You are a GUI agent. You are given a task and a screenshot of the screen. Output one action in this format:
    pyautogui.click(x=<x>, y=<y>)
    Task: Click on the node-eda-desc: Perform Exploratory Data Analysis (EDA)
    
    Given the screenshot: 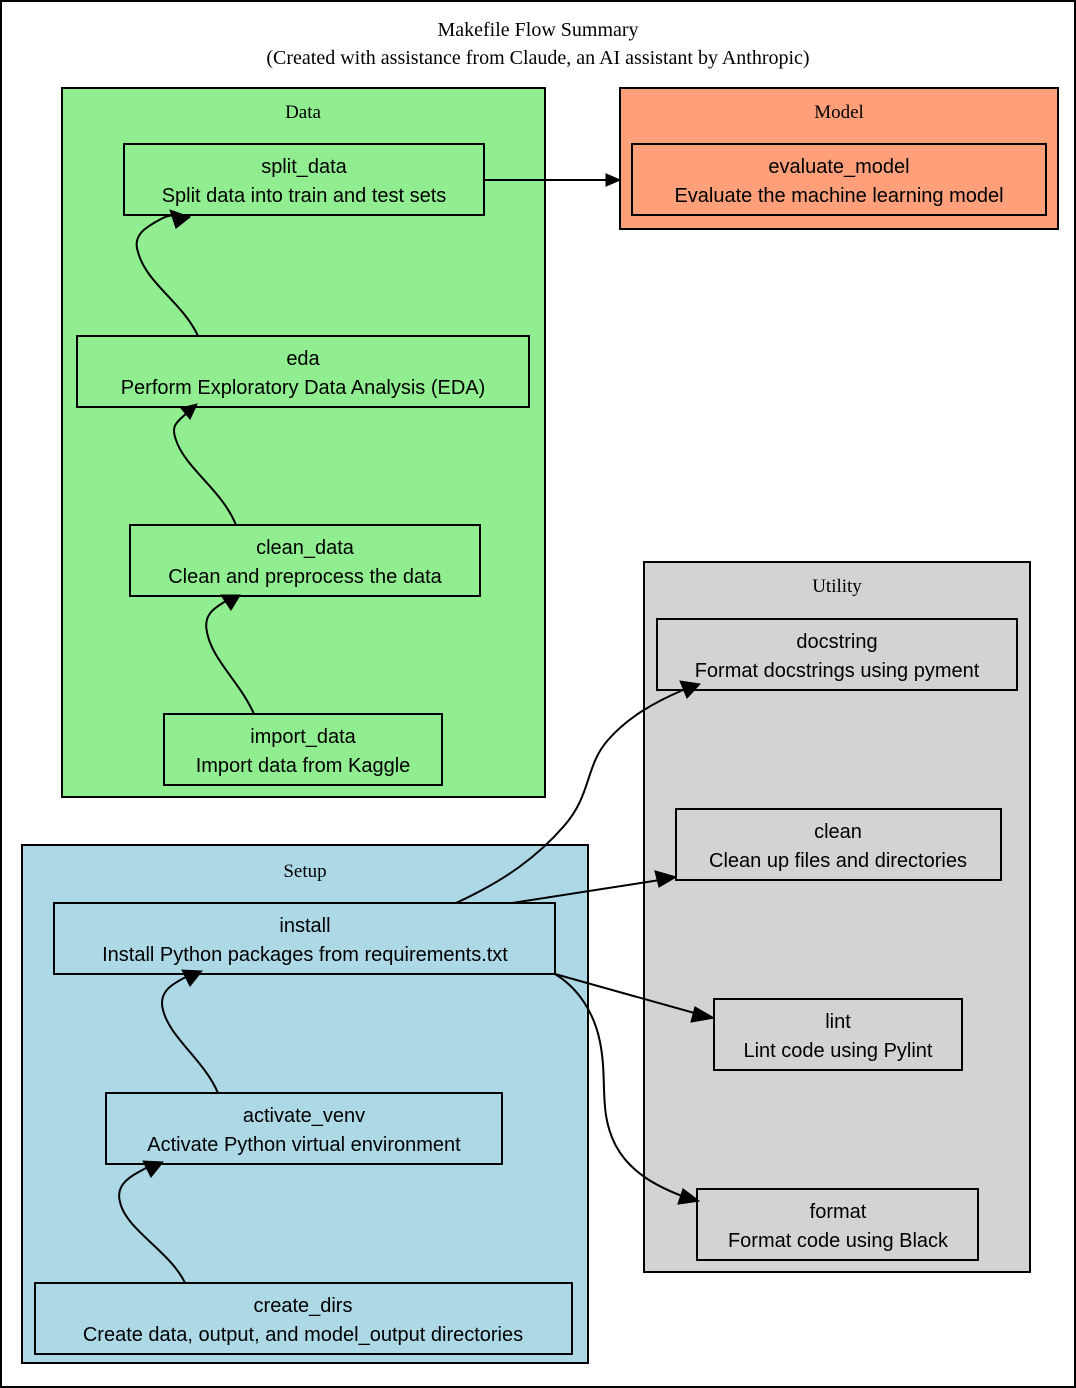 What is the action you would take?
    pyautogui.click(x=303, y=388)
    